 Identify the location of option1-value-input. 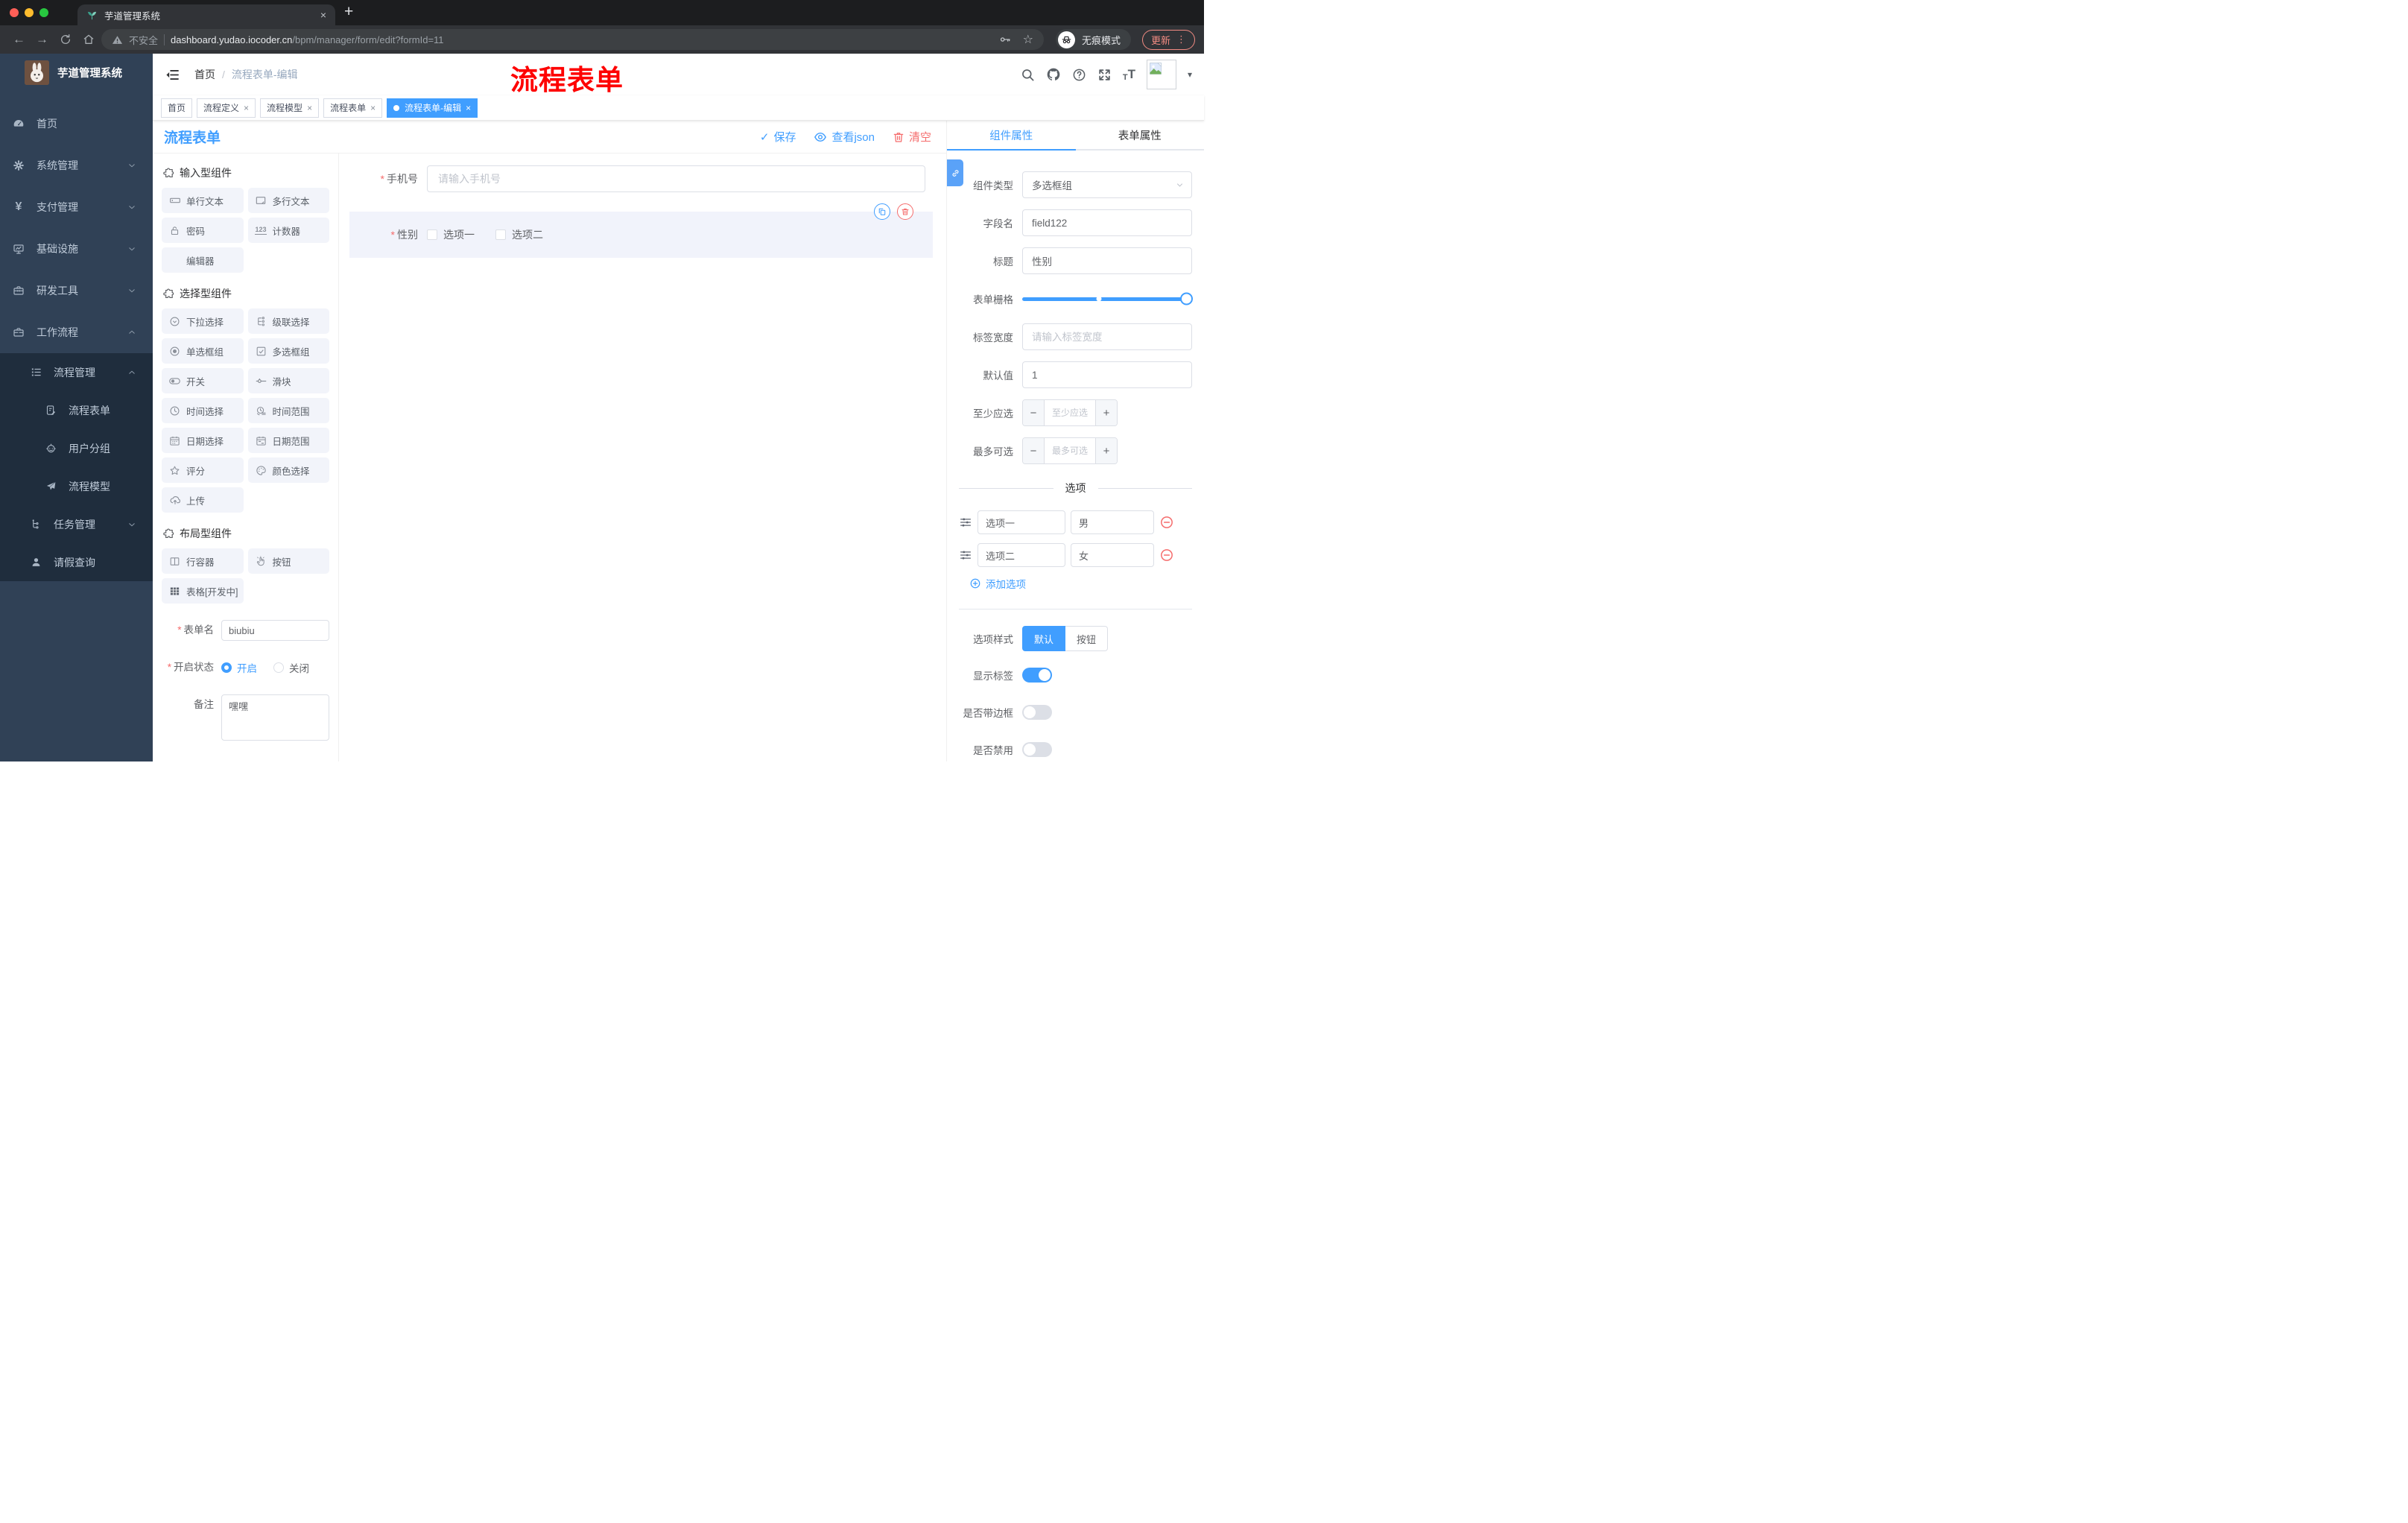
(1112, 522).